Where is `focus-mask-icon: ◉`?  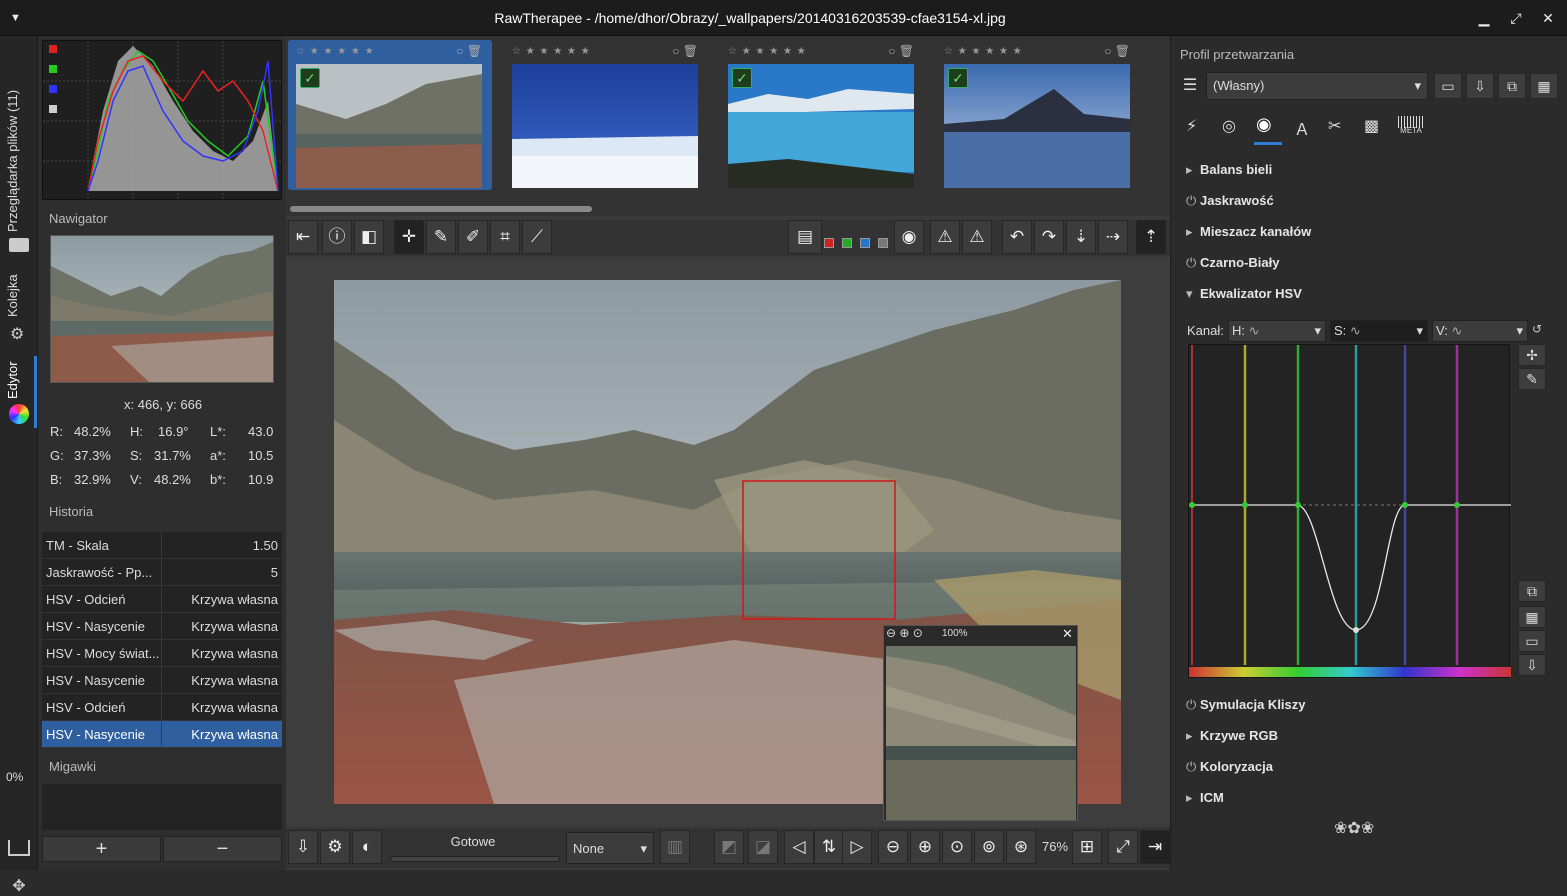
focus-mask-icon: ◉ is located at coordinates (909, 237).